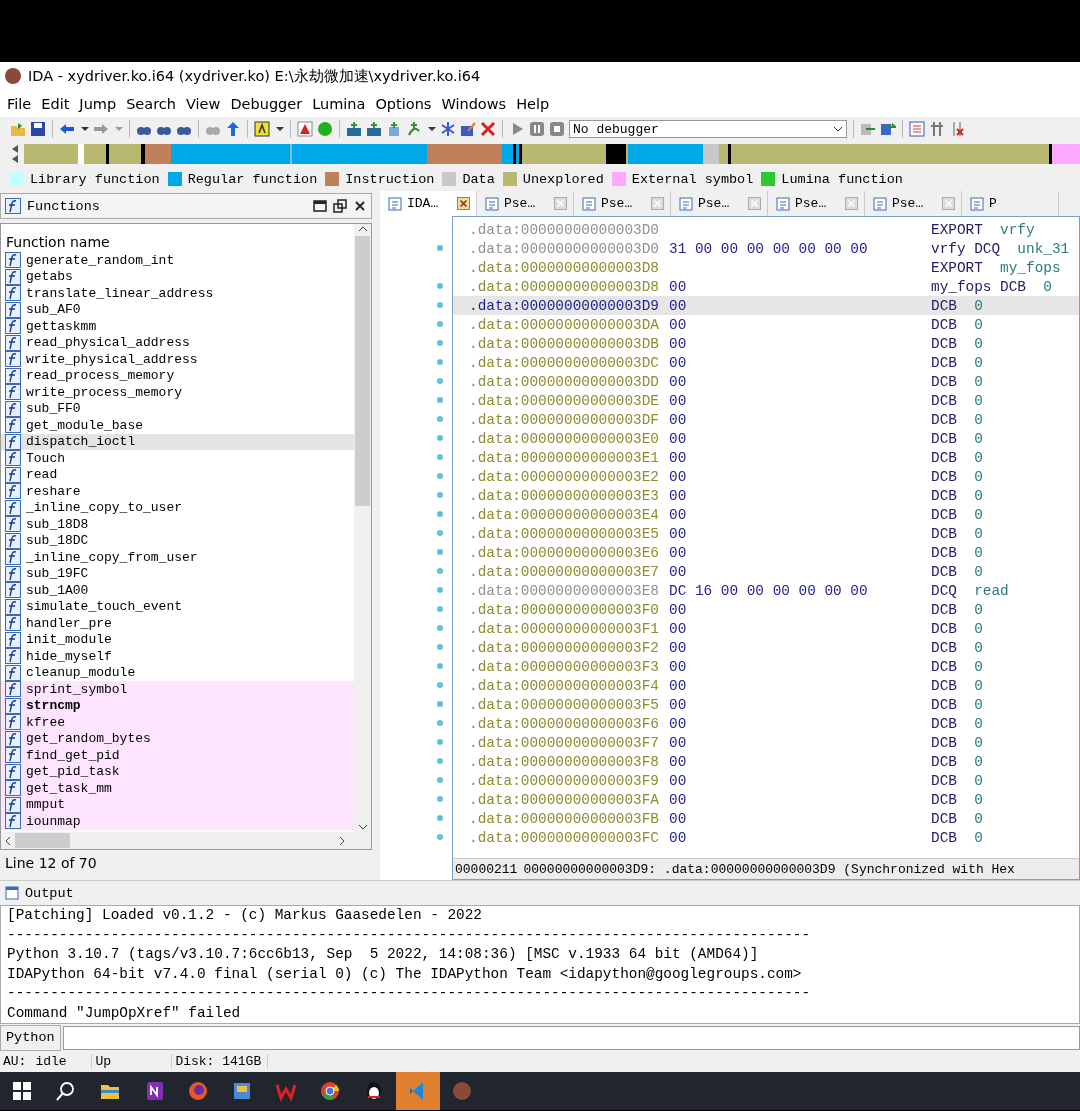 This screenshot has width=1080, height=1111. What do you see at coordinates (766, 476) in the screenshot?
I see `listing-line: .data:00000000000003E2 00 DCB 0` at bounding box center [766, 476].